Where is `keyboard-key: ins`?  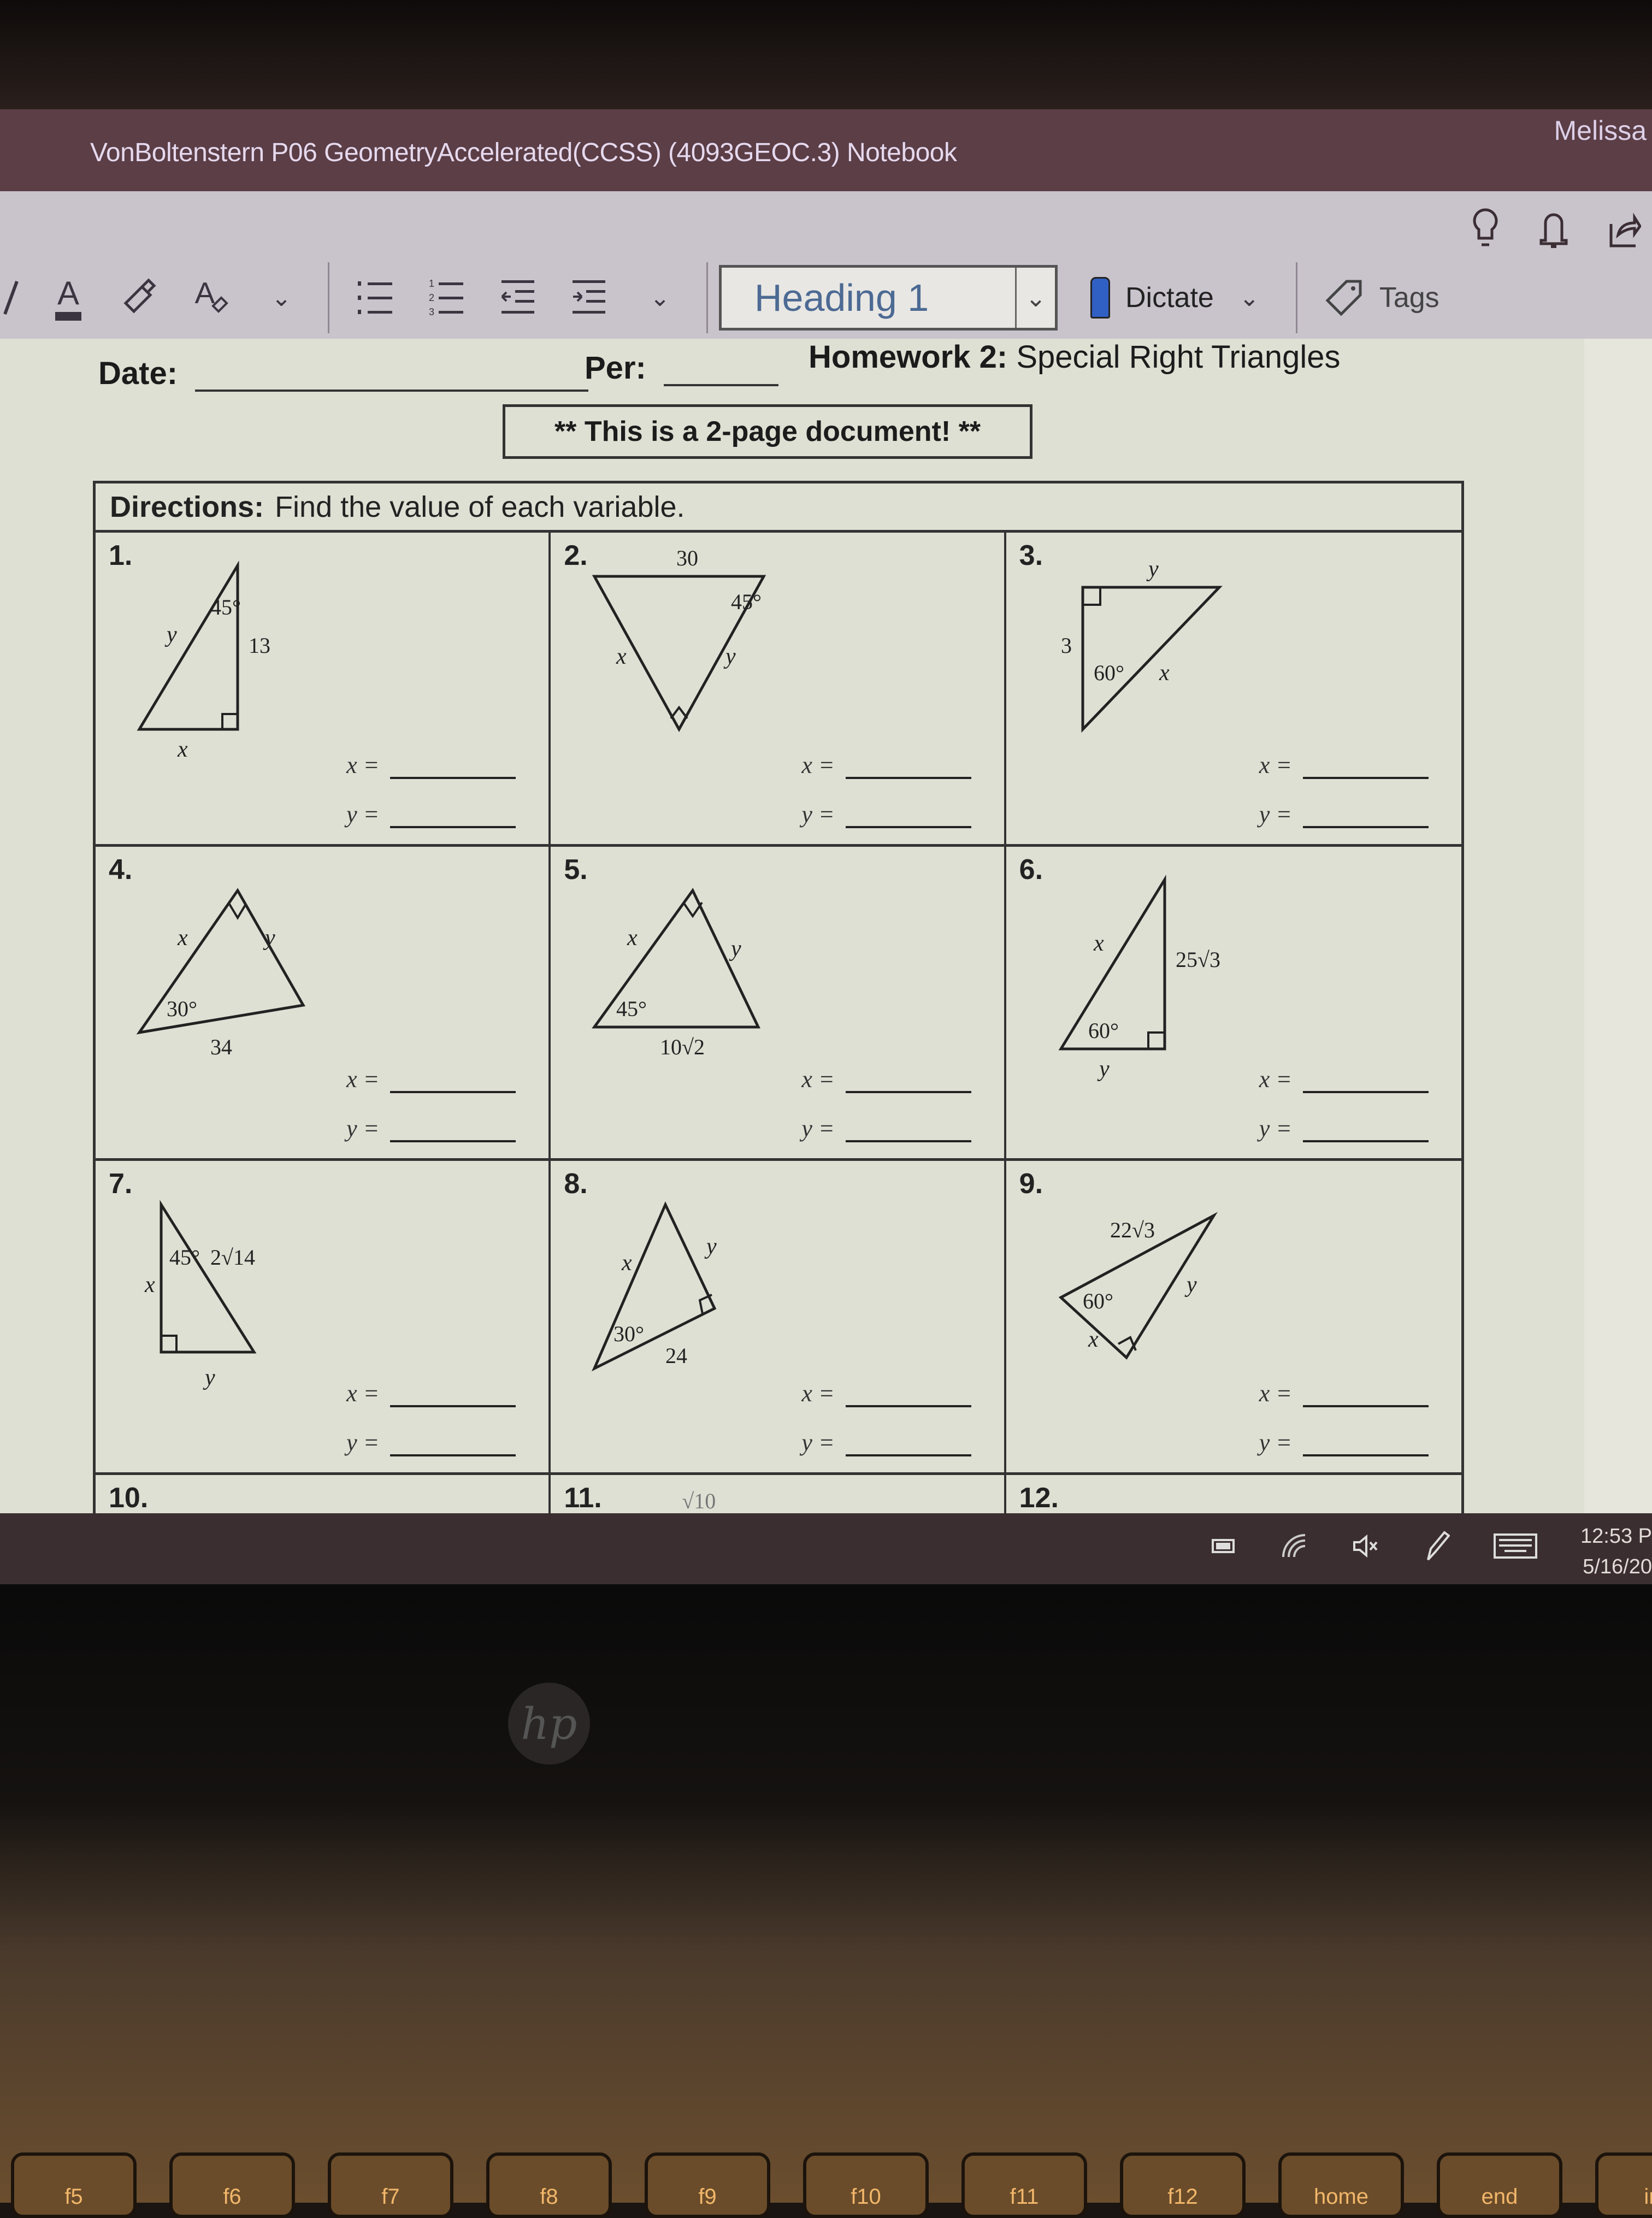
keyboard-key: ins is located at coordinates (1623, 2185).